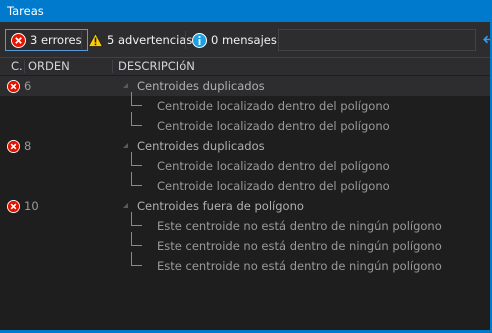 Image resolution: width=492 pixels, height=333 pixels. I want to click on column-header: C. ORDEN DESCRIPCIóN, so click(246, 66).